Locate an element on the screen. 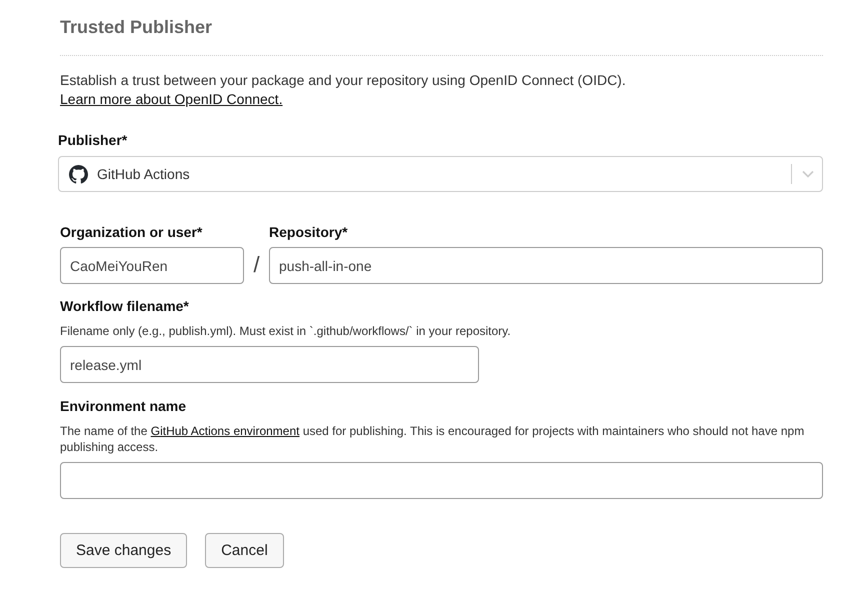  field-label: Publisher* is located at coordinates (93, 140).